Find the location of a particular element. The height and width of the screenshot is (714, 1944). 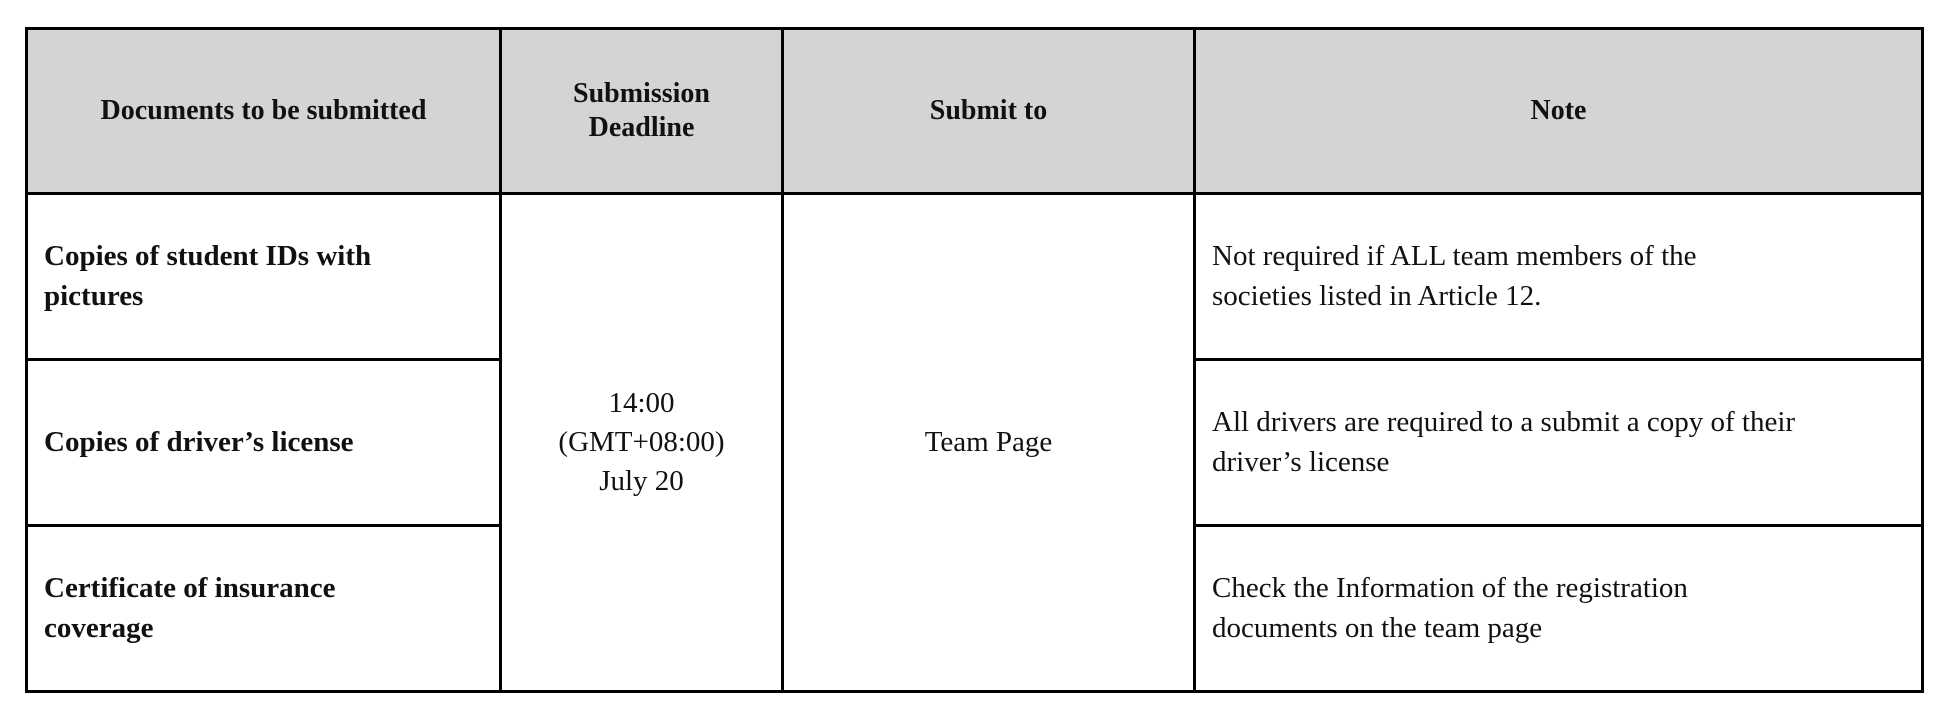

document-name: Copies of driver’s license is located at coordinates (199, 441).